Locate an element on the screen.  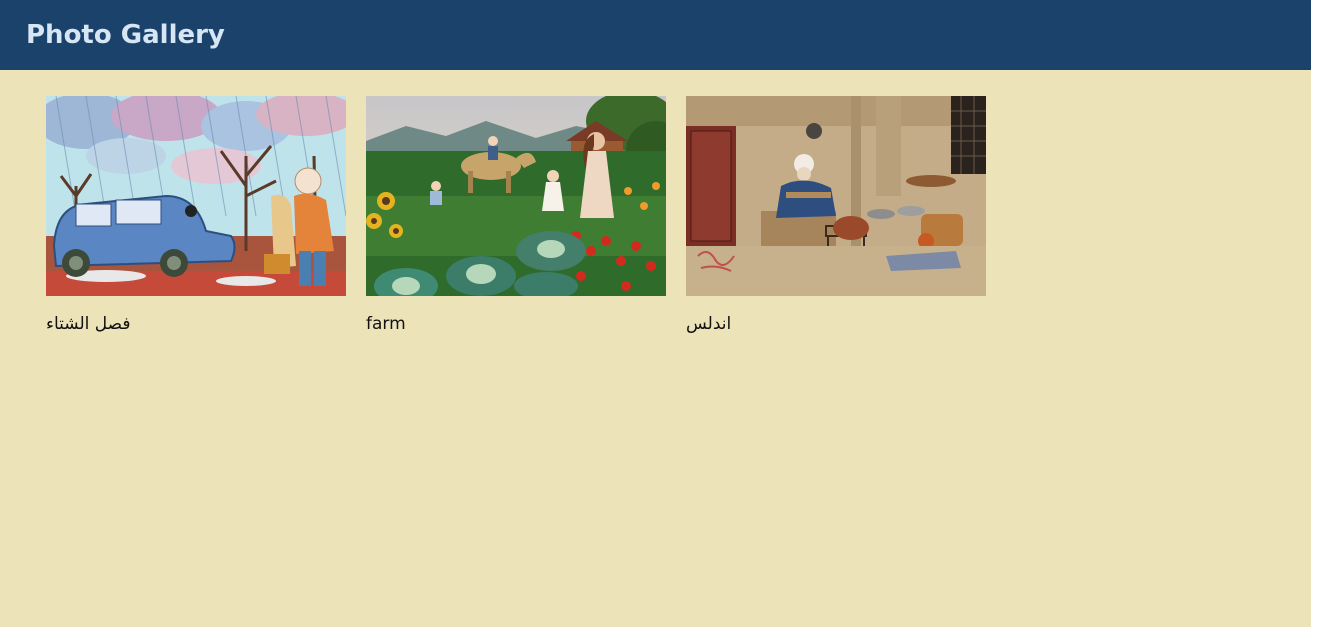
gallery-item-andalus: اندلس is located at coordinates (836, 215).